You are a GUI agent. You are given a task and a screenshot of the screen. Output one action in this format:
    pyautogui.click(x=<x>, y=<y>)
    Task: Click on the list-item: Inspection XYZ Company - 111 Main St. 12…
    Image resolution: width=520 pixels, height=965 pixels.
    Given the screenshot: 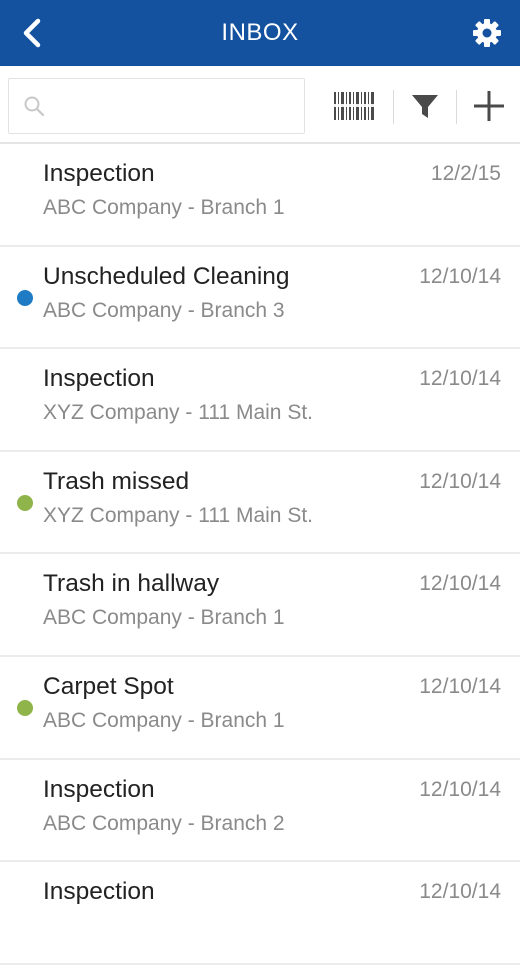 What is the action you would take?
    pyautogui.click(x=260, y=400)
    